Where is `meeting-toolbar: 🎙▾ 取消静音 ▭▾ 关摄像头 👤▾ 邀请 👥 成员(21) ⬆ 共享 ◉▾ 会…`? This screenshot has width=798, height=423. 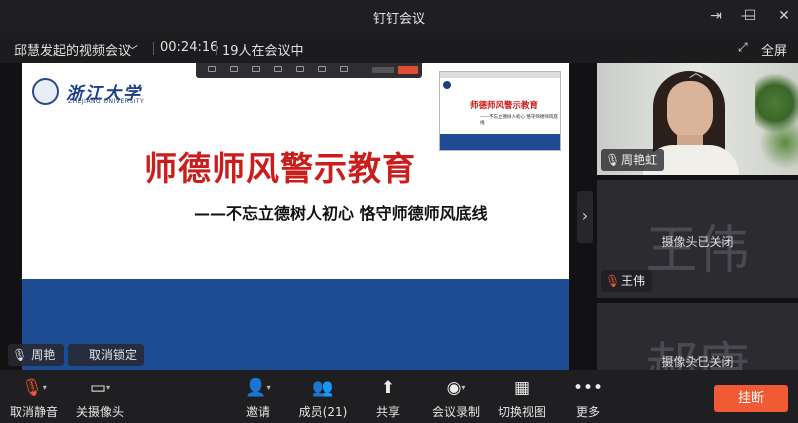 meeting-toolbar: 🎙▾ 取消静音 ▭▾ 关摄像头 👤▾ 邀请 👥 成员(21) ⬆ 共享 ◉▾ 会… is located at coordinates (399, 396).